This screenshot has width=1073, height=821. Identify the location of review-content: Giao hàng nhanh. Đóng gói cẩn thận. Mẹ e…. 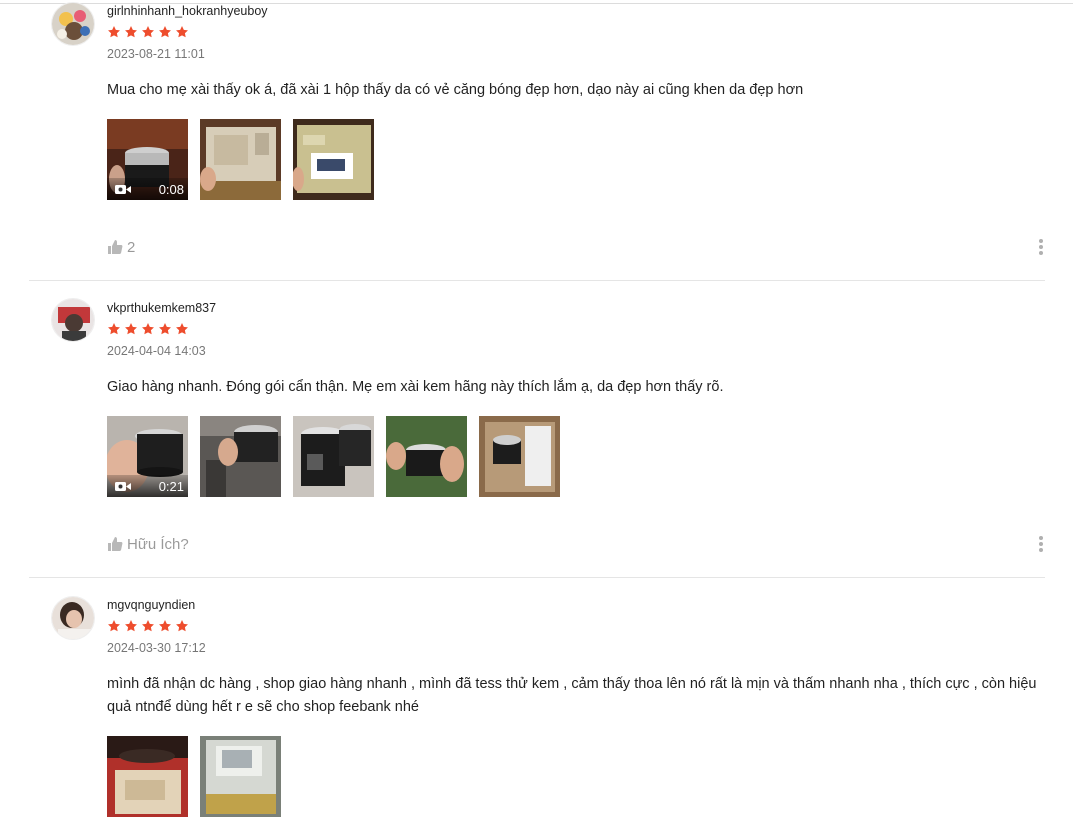
(415, 387).